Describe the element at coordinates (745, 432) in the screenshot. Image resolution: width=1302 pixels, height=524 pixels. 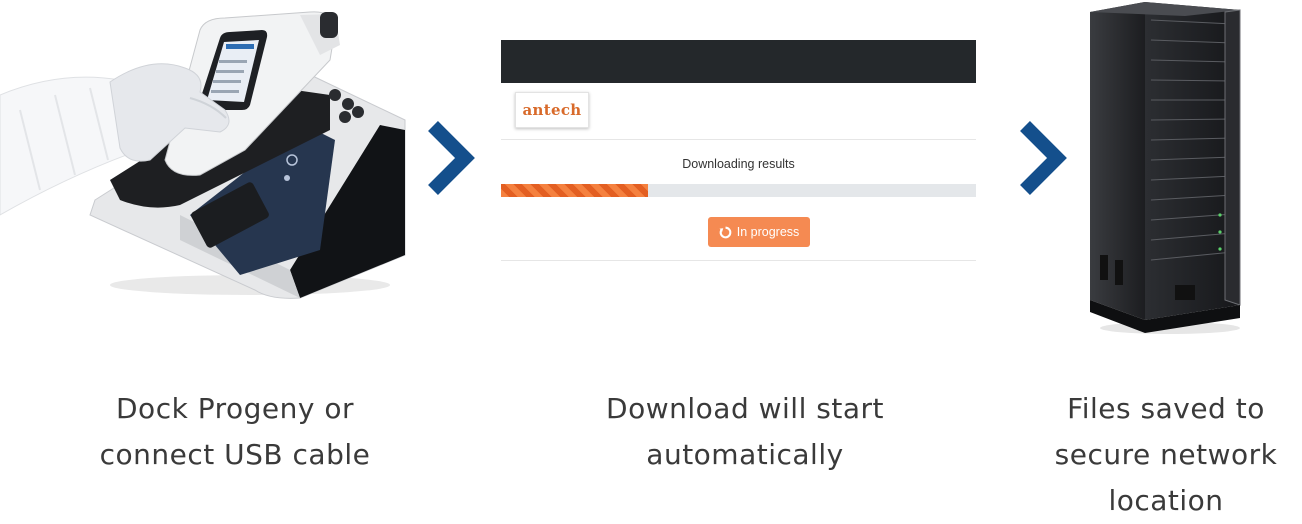
I see `step-2-caption: Download will start automatically` at that location.